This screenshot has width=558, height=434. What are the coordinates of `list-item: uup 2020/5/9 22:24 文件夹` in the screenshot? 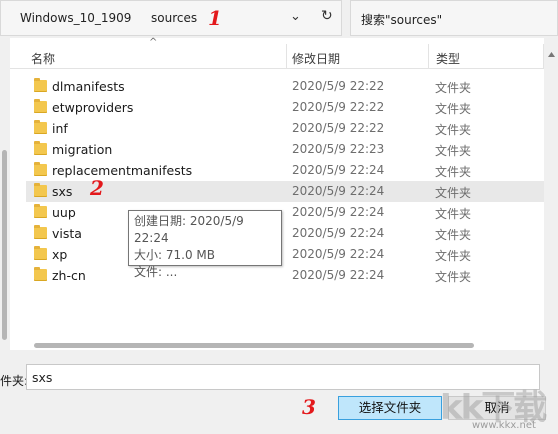 It's located at (285, 212).